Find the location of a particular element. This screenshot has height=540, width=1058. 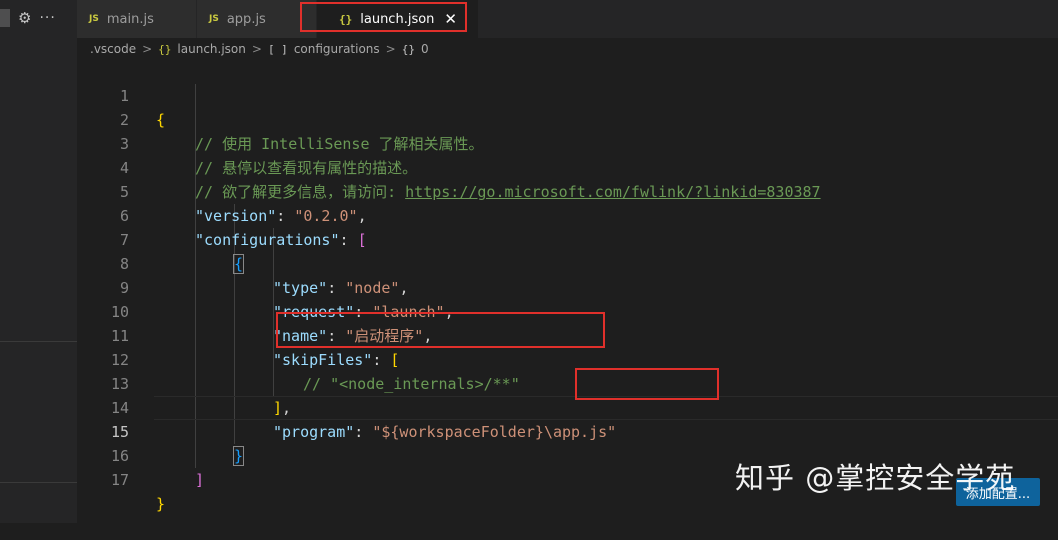

breadcrumb-folder: .vscode is located at coordinates (113, 49).